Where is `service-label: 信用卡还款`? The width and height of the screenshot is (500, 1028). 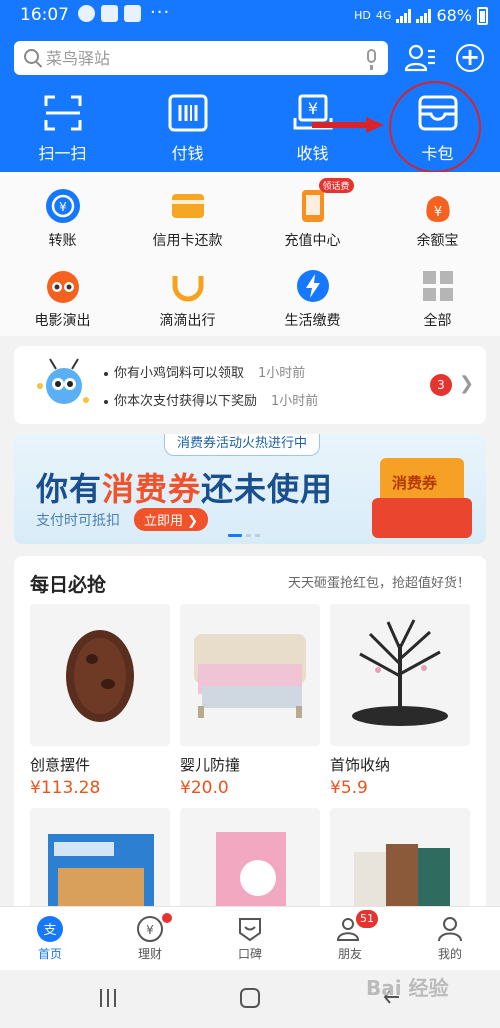
service-label: 信用卡还款 is located at coordinates (187, 241).